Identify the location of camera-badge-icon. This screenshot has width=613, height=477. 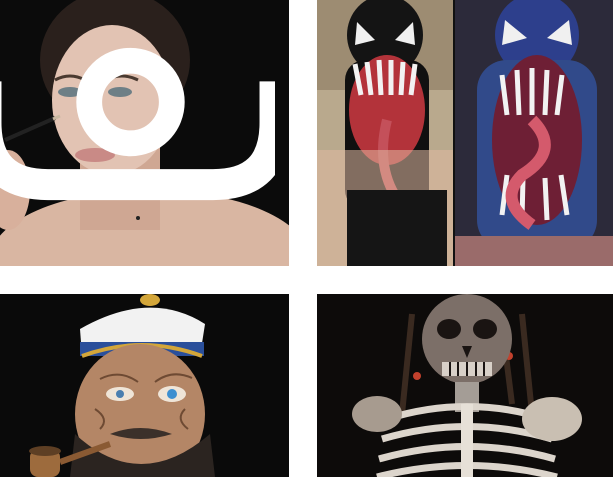
(137, 124).